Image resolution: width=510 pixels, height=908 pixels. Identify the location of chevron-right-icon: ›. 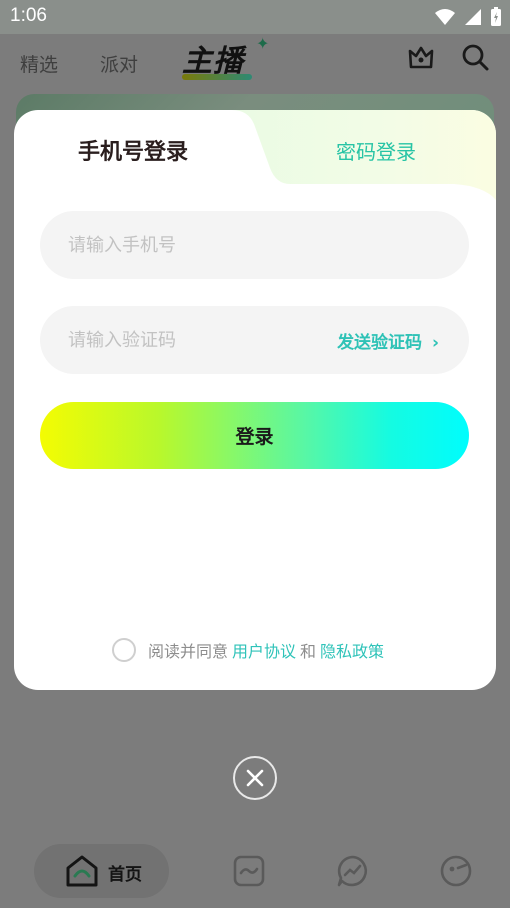
(435, 343).